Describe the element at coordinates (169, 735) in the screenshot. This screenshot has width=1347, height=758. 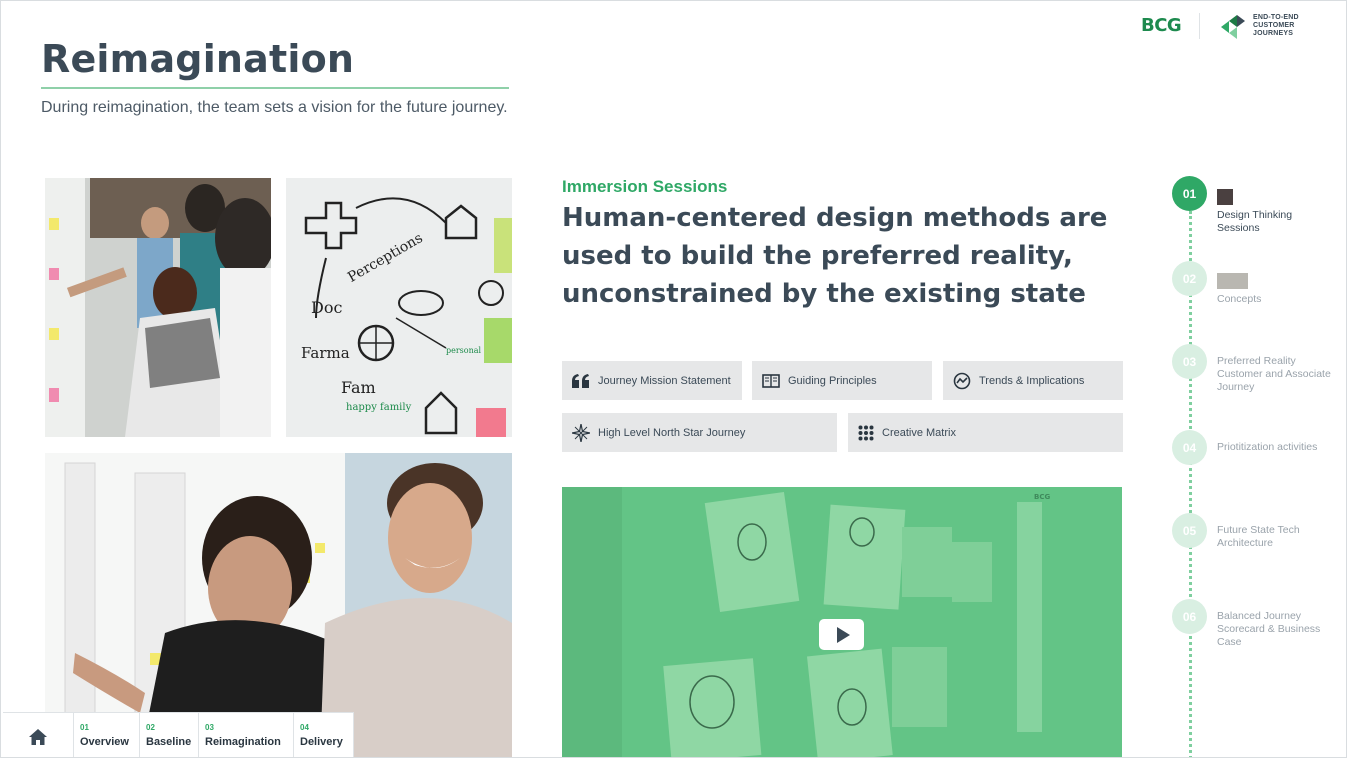
I see `nav-item-baseline: 02 Baseline` at that location.